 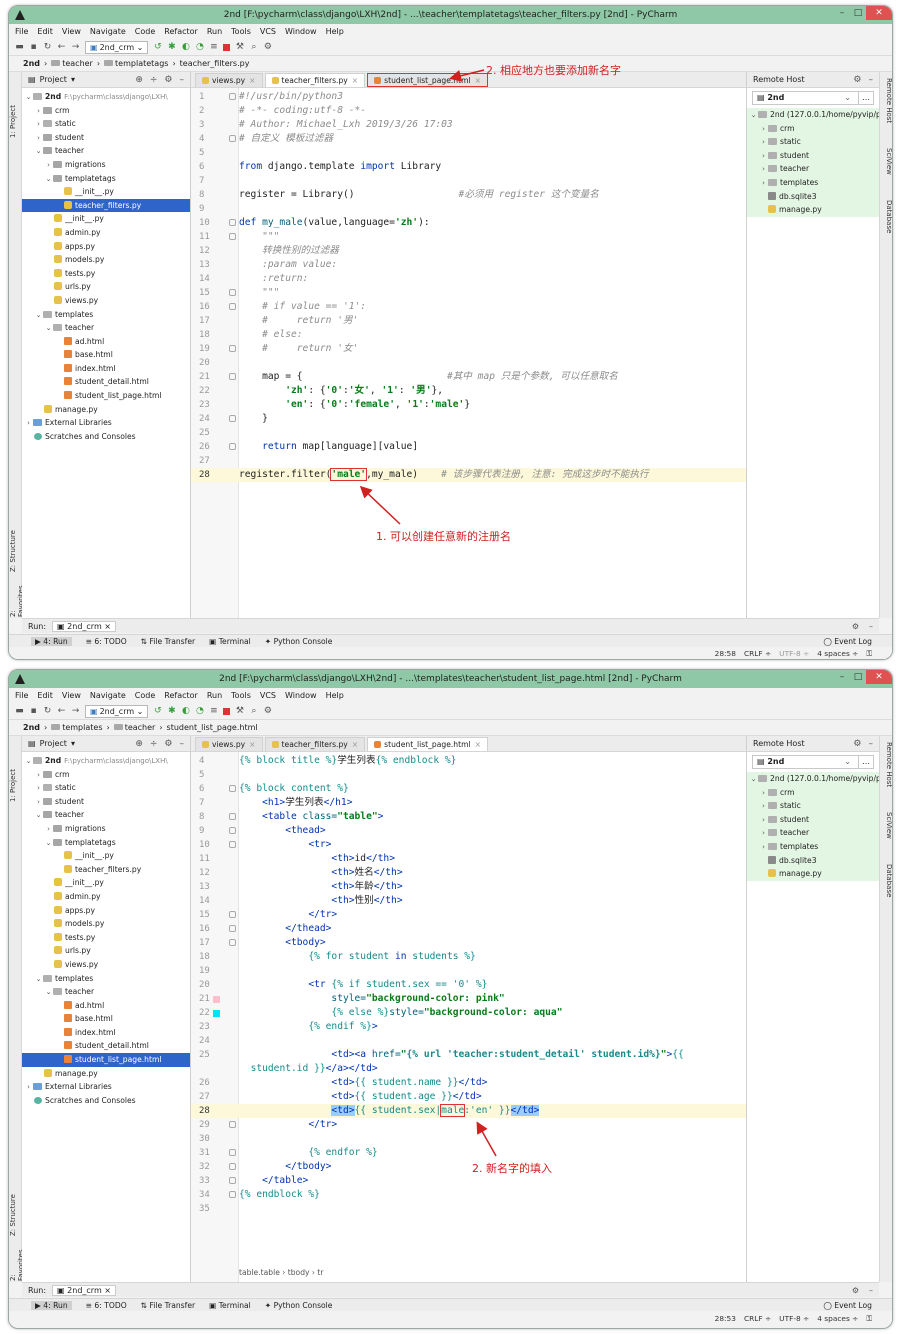 I want to click on tree-node-tests: tests.py, so click(x=106, y=938).